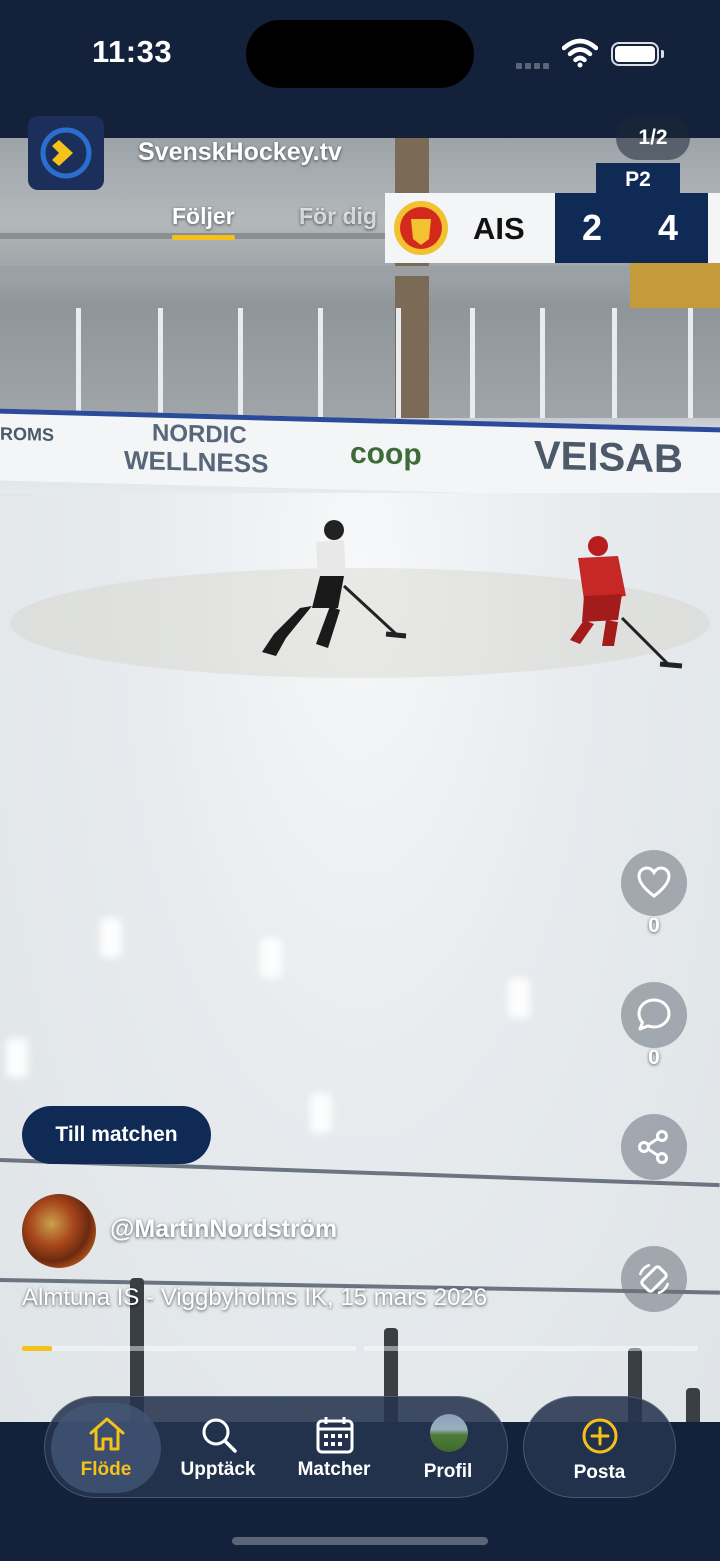 The height and width of the screenshot is (1561, 720). Describe the element at coordinates (66, 153) in the screenshot. I see `app-logo` at that location.